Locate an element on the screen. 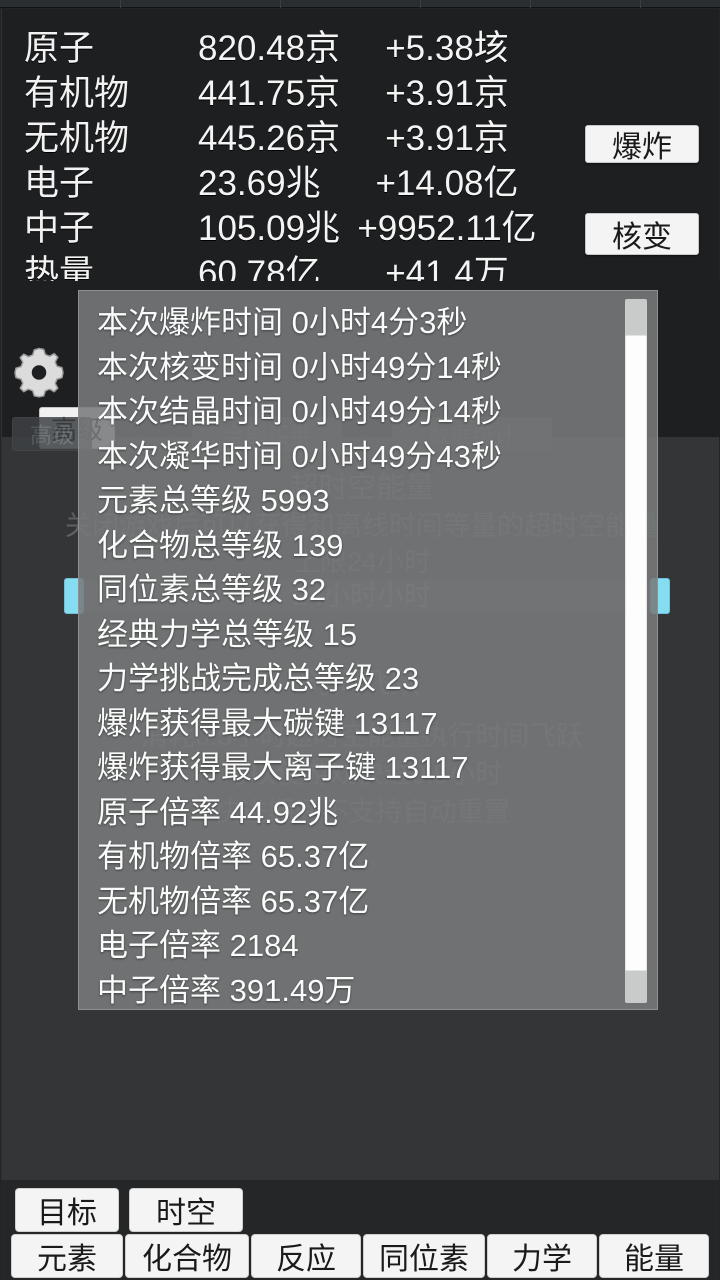 This screenshot has width=720, height=1280. tab-mechanics: 力学 is located at coordinates (542, 1256).